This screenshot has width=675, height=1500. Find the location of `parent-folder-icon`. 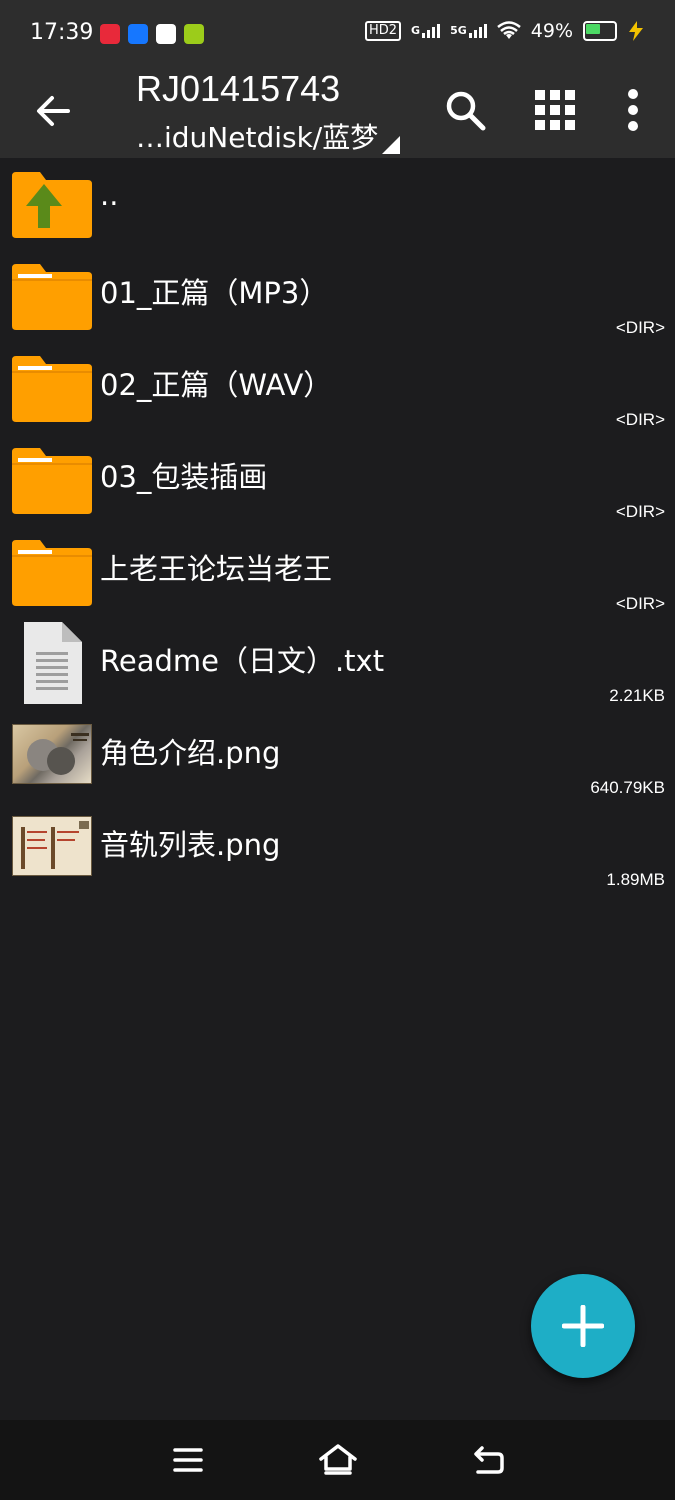

parent-folder-icon is located at coordinates (52, 205).